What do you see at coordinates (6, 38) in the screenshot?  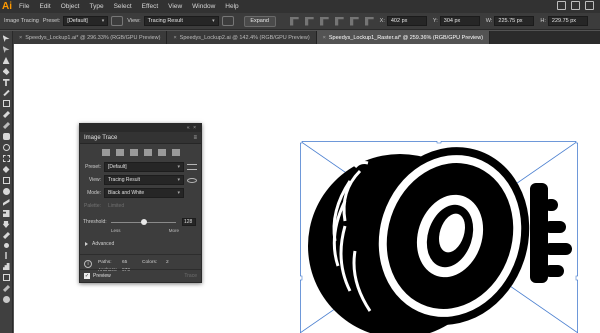 I see `selection-tool-icon` at bounding box center [6, 38].